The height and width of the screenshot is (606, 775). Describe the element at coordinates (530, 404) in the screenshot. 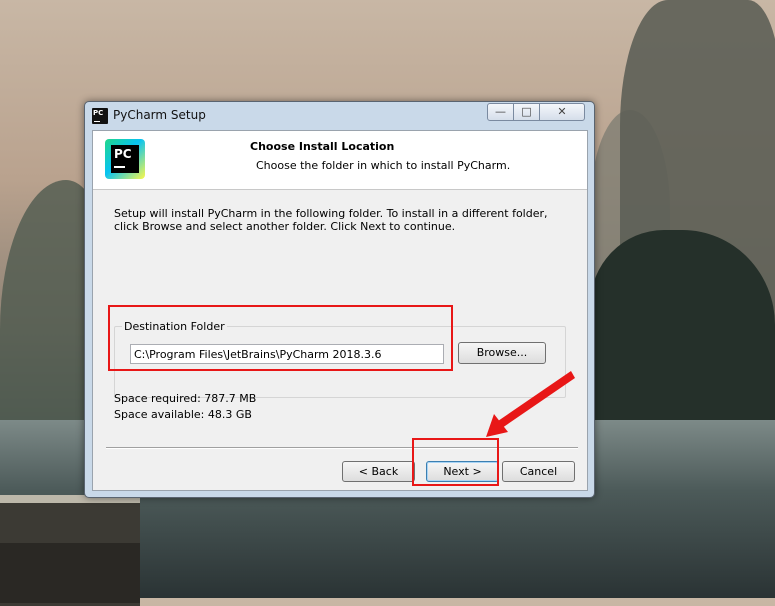

I see `annotation-arrow-icon` at that location.